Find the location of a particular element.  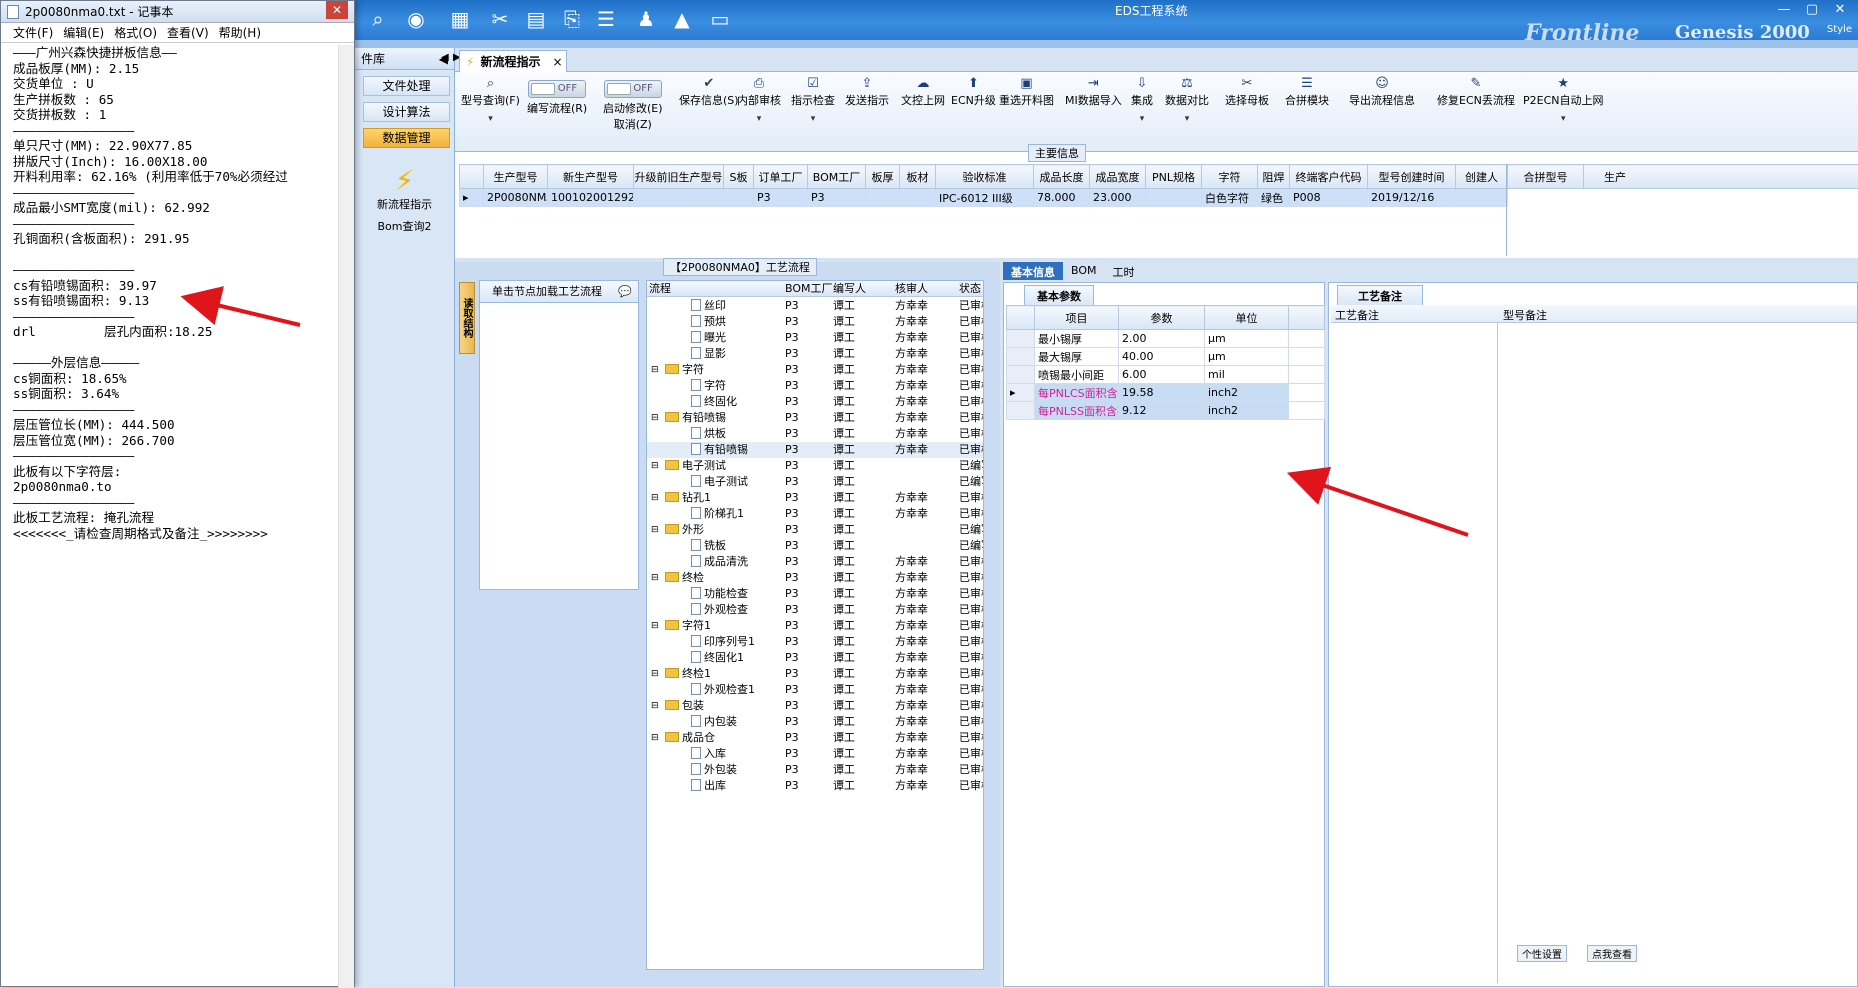

col-main-9: 成品长度 is located at coordinates (1062, 177).